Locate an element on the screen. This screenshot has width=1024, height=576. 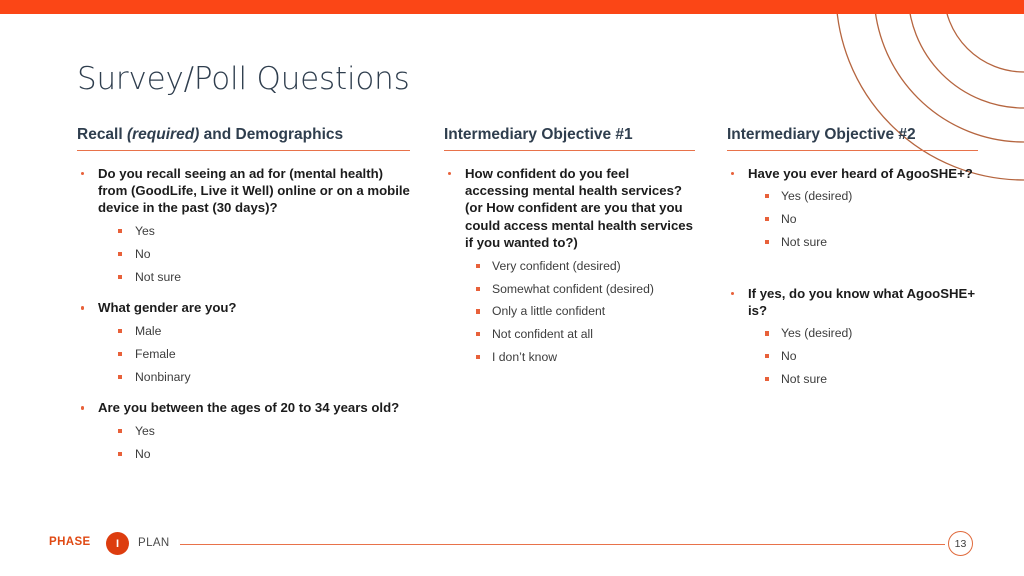
answer-list: Yes No is located at coordinates (254, 443).